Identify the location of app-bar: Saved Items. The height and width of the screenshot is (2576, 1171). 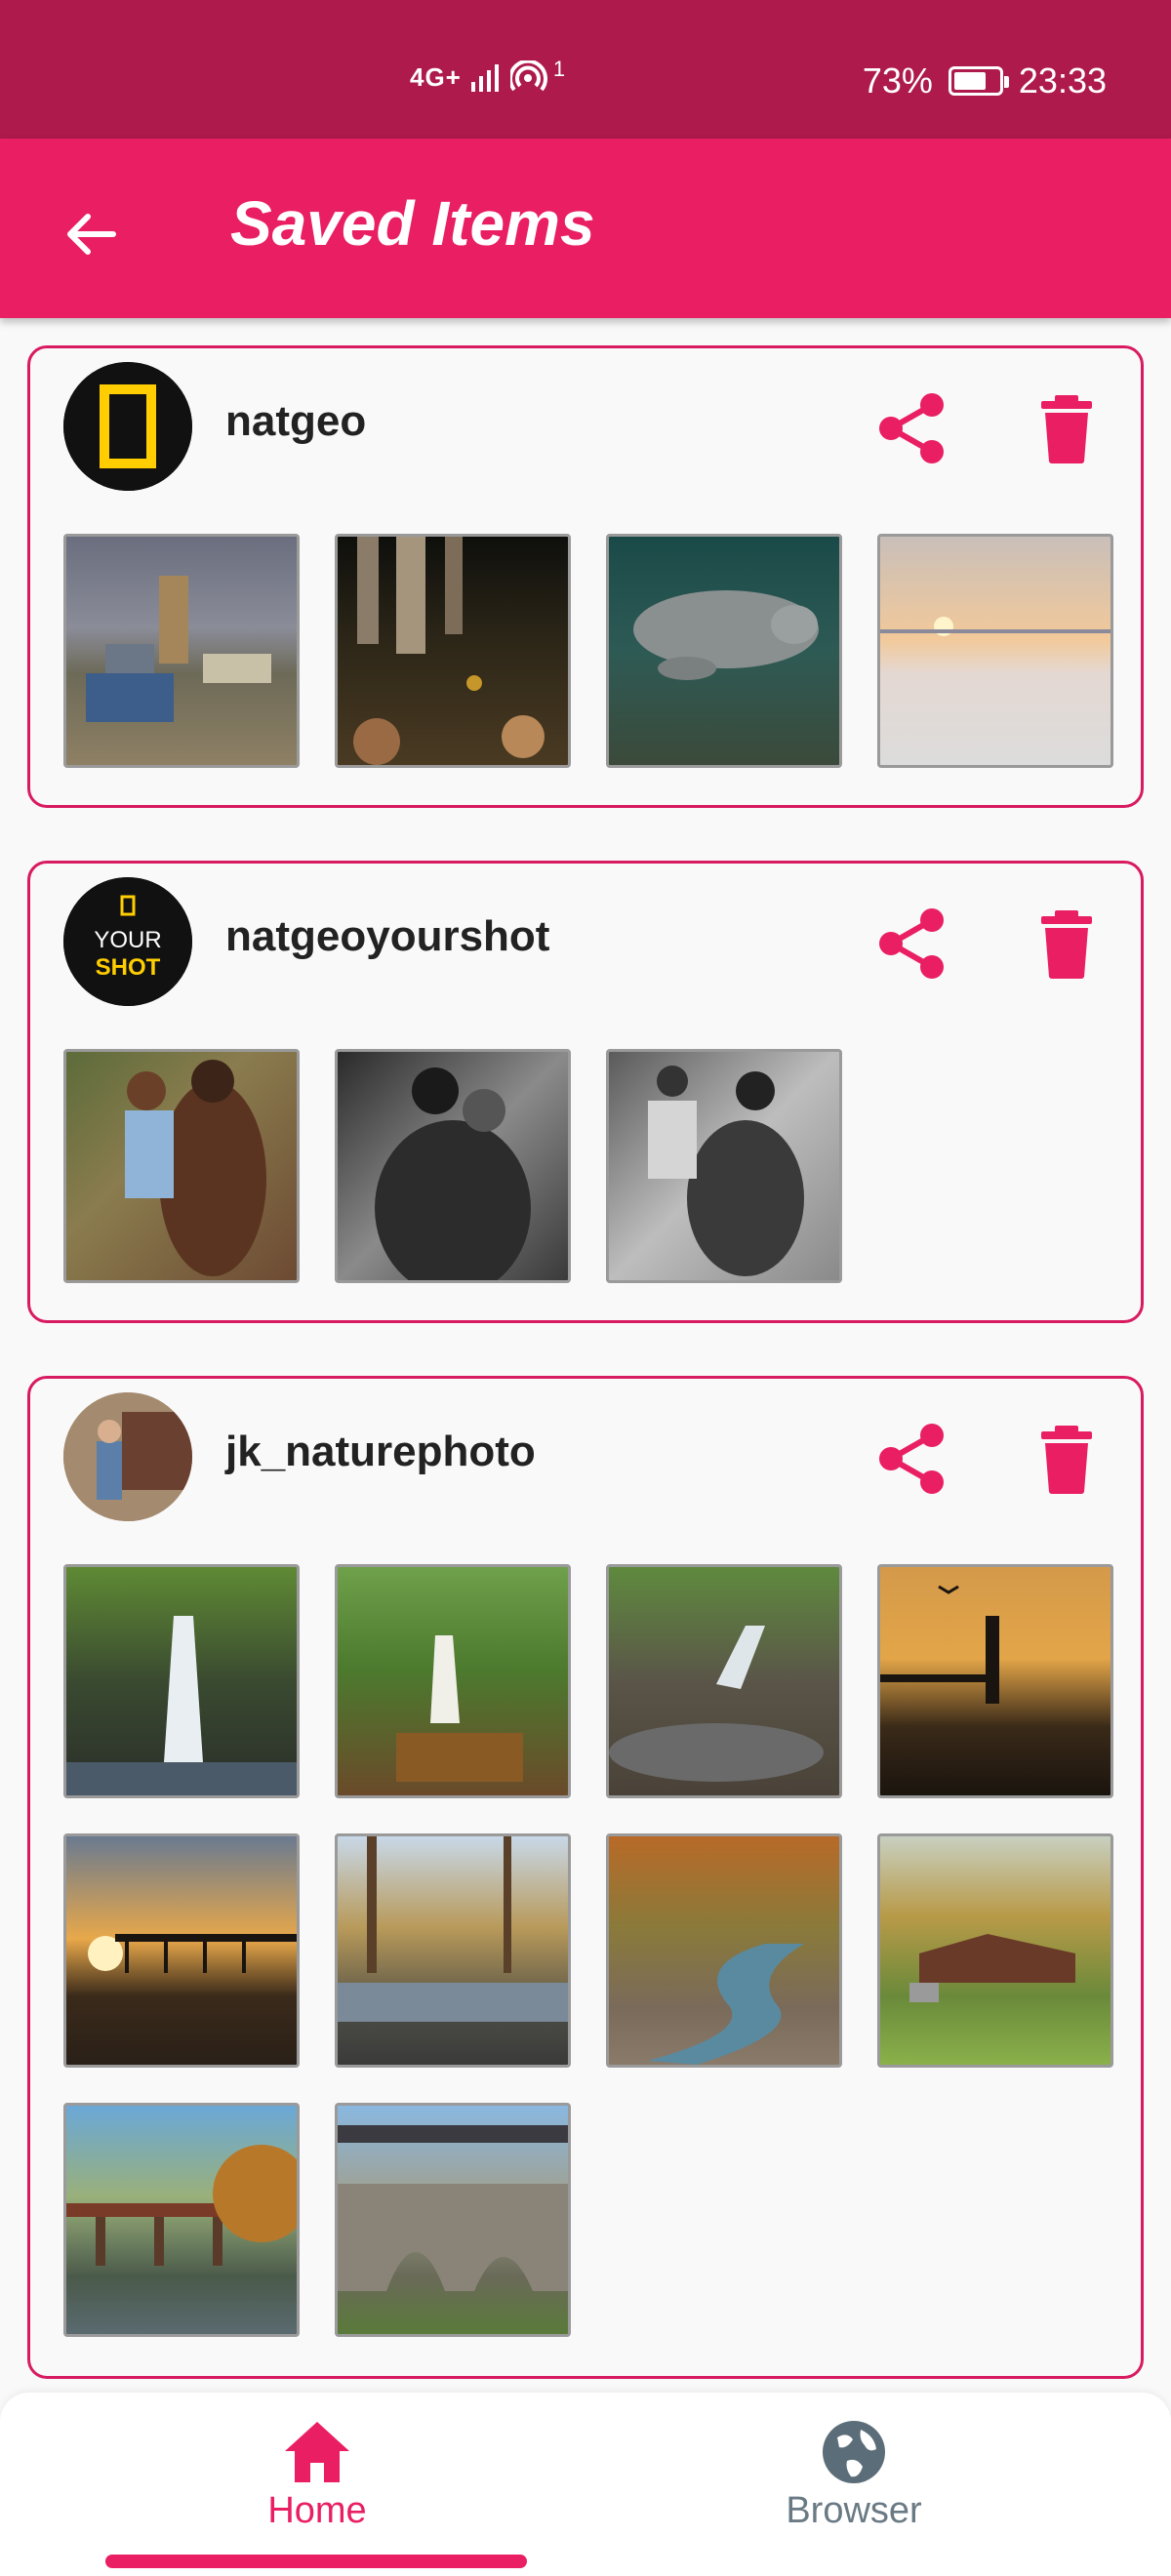
(585, 228).